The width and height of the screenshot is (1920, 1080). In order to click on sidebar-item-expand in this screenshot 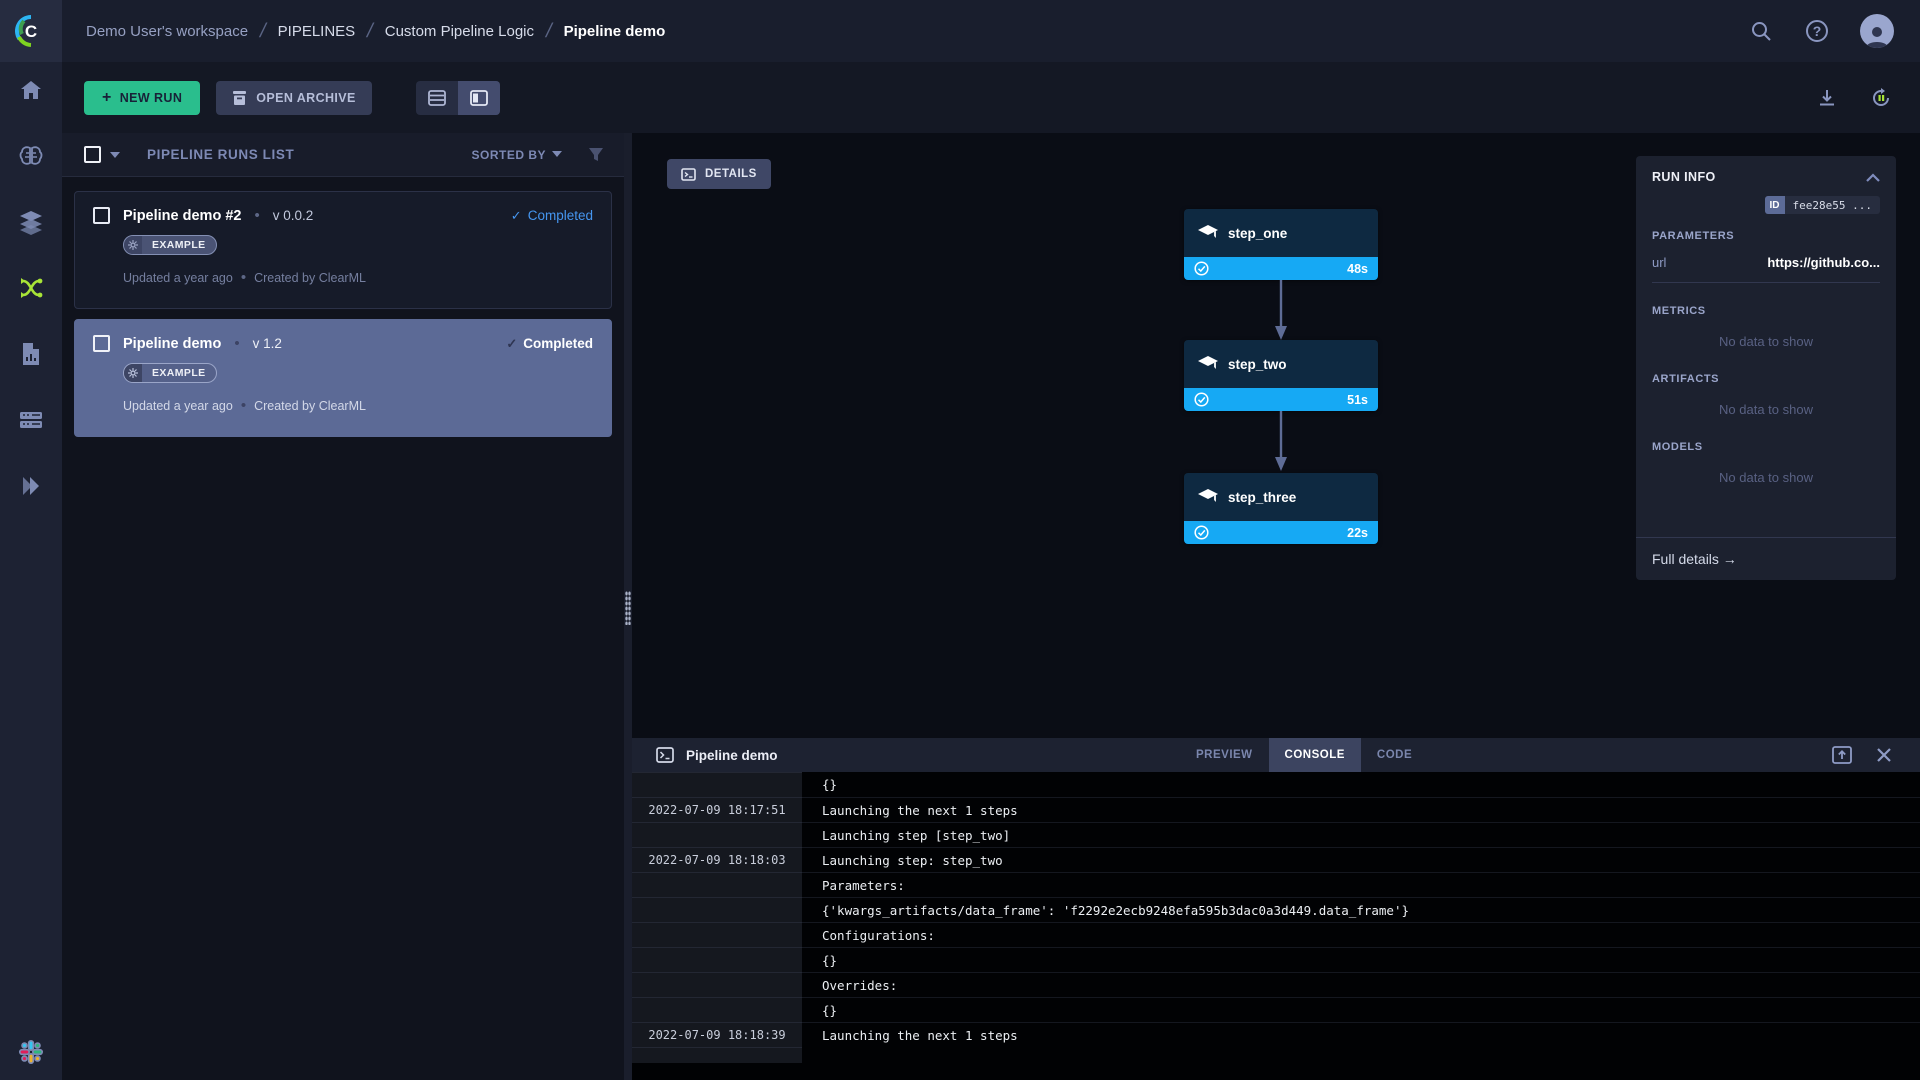, I will do `click(31, 486)`.